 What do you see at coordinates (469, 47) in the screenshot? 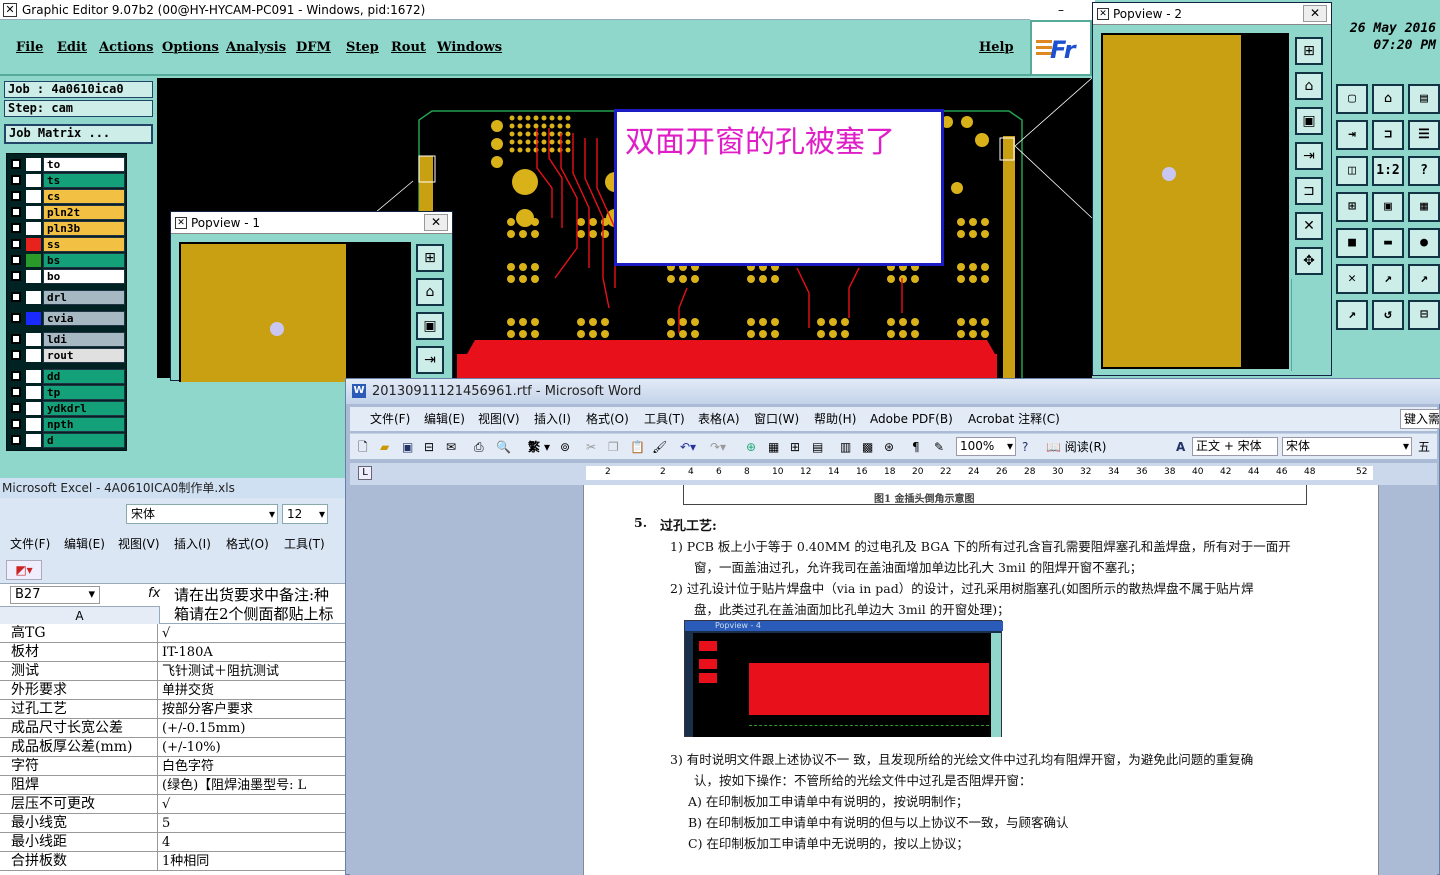
I see `menu-windows: Windows` at bounding box center [469, 47].